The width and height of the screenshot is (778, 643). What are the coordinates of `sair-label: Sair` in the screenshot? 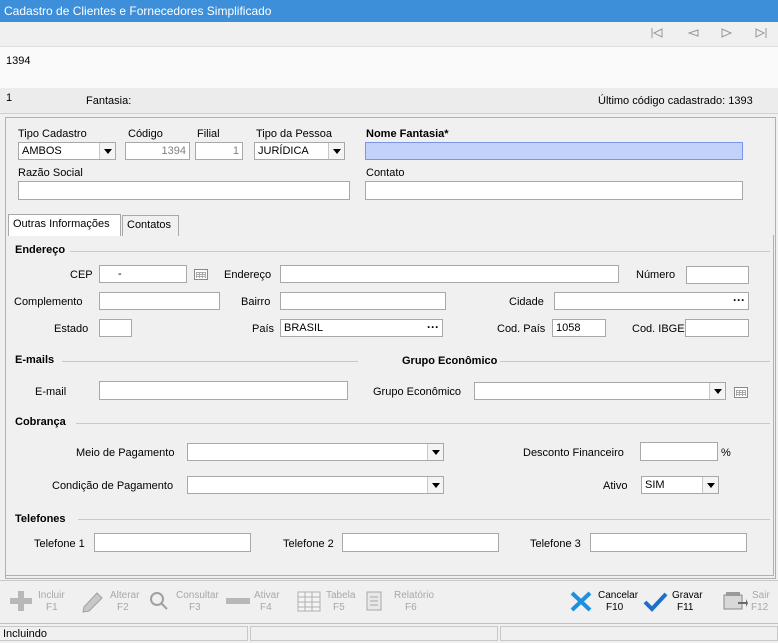 It's located at (761, 595).